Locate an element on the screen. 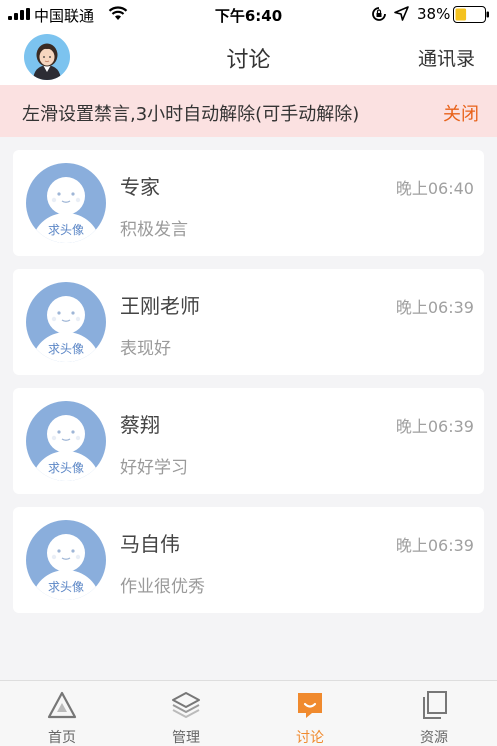 The height and width of the screenshot is (746, 497). tab-label: 管理 is located at coordinates (186, 738).